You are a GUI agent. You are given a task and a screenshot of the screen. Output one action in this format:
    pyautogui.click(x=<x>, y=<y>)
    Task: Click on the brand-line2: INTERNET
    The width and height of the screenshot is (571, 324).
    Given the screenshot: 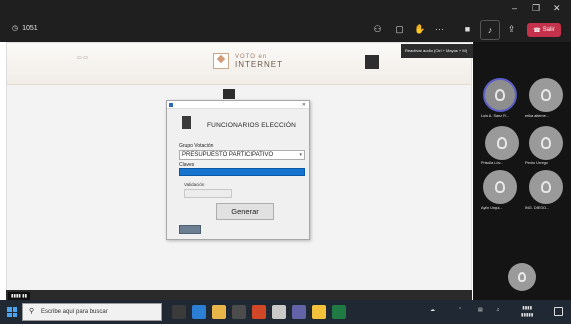 What is the action you would take?
    pyautogui.click(x=259, y=64)
    